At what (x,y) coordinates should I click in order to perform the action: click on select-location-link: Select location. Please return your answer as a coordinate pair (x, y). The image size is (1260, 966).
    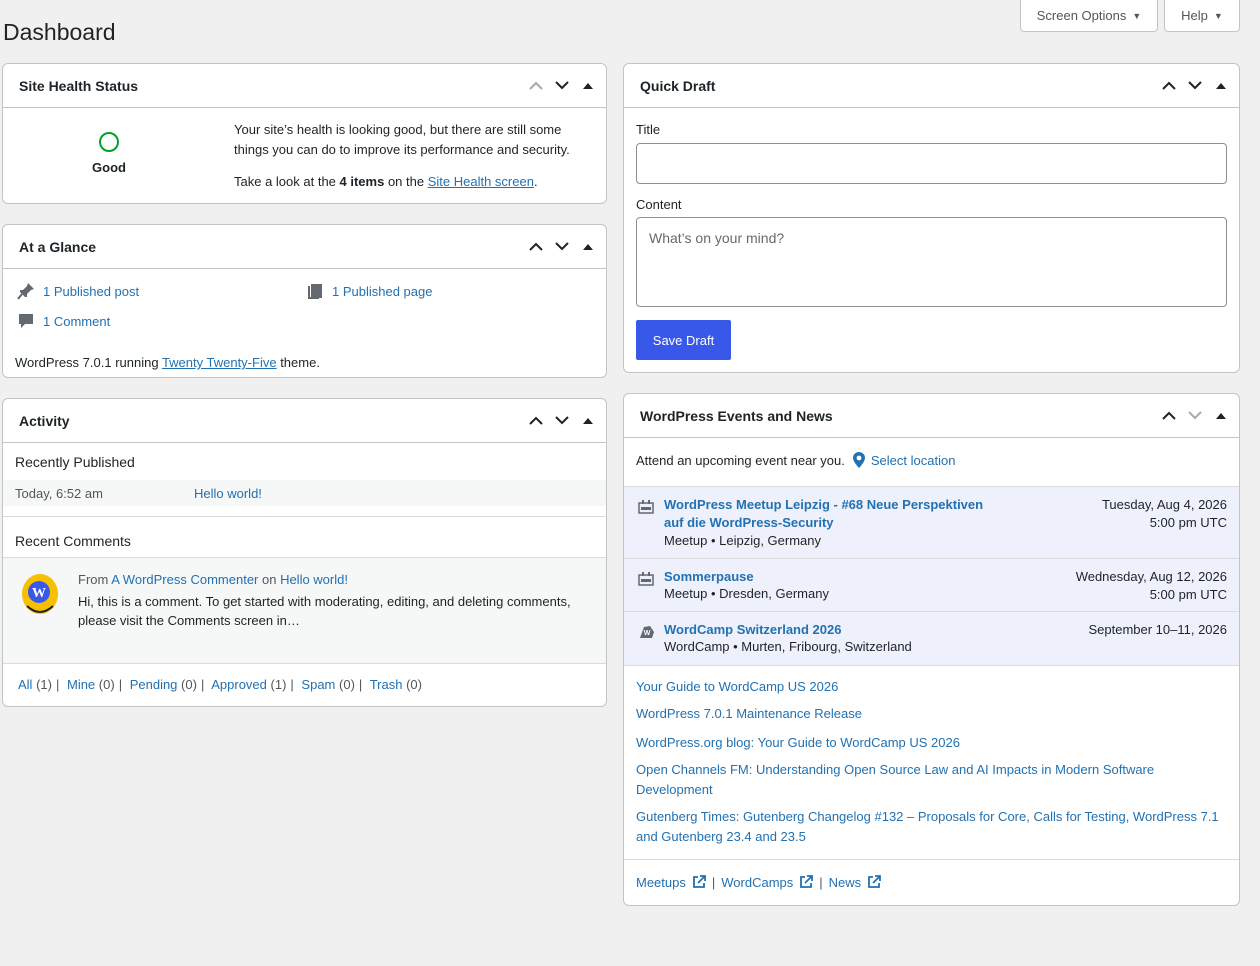
    Looking at the image, I should click on (913, 460).